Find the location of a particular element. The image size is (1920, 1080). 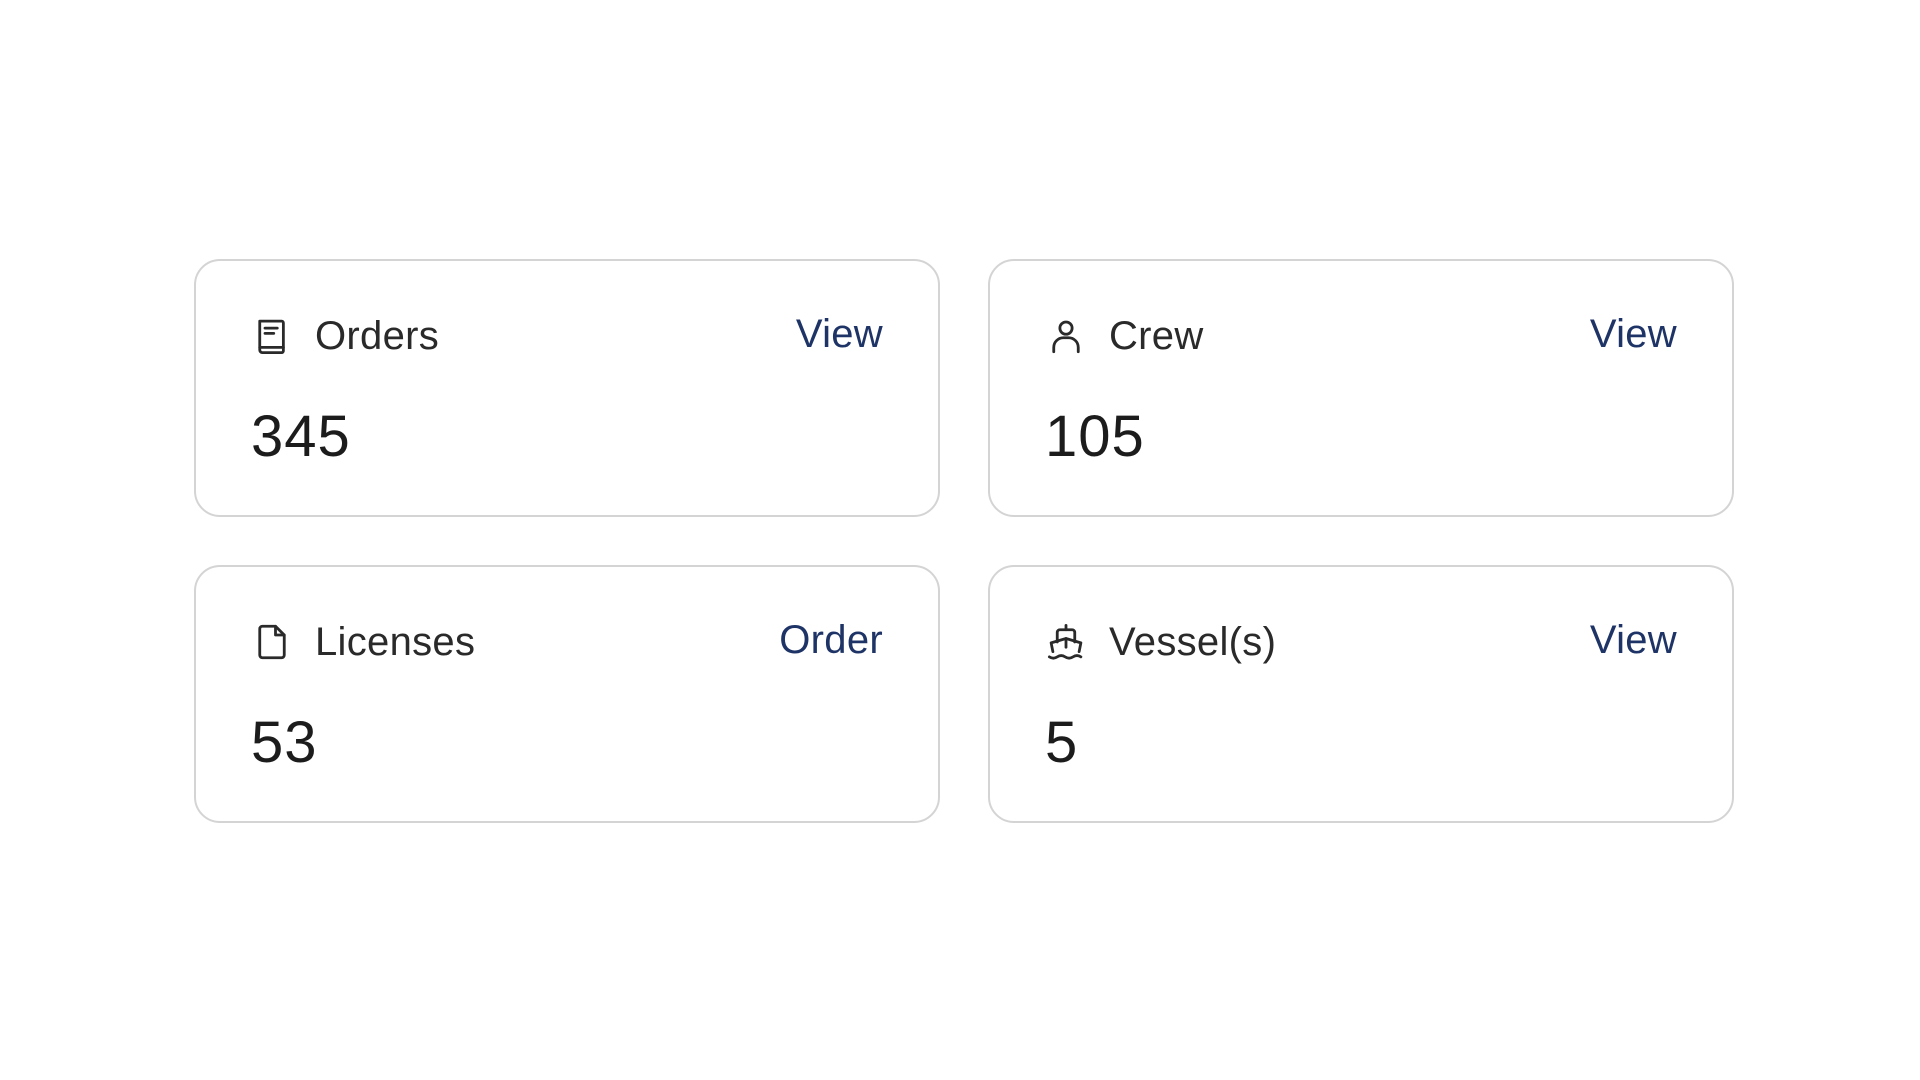

file-icon is located at coordinates (272, 642).